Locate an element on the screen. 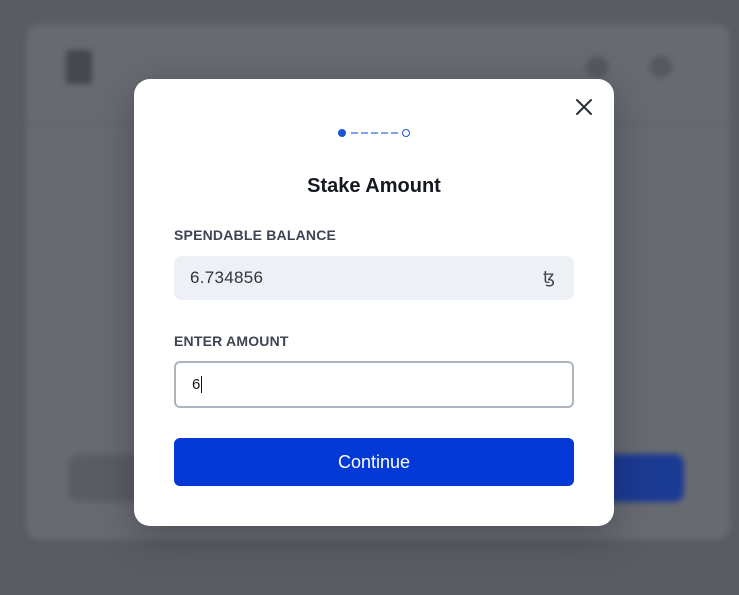  step-indicator is located at coordinates (374, 133).